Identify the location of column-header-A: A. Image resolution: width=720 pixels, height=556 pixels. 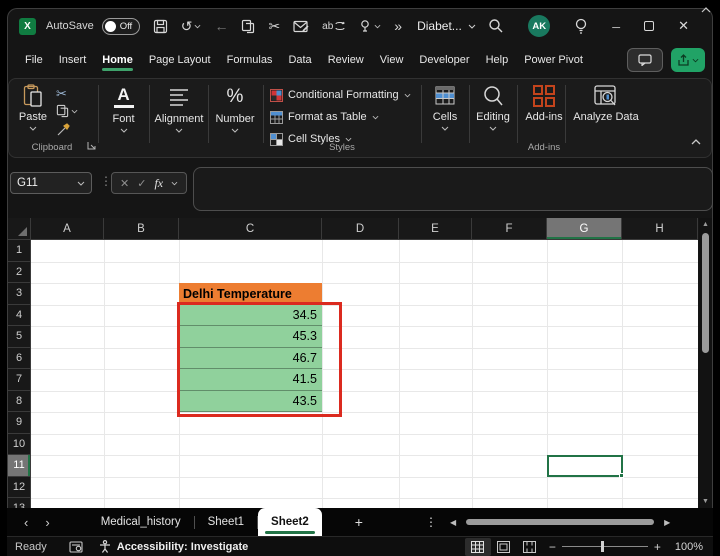
(67, 229).